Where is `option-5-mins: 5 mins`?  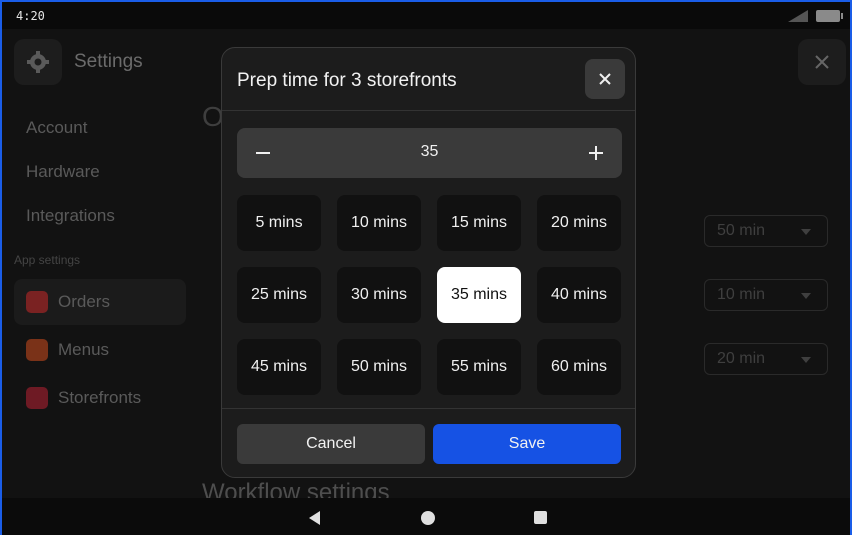
option-5-mins: 5 mins is located at coordinates (279, 223).